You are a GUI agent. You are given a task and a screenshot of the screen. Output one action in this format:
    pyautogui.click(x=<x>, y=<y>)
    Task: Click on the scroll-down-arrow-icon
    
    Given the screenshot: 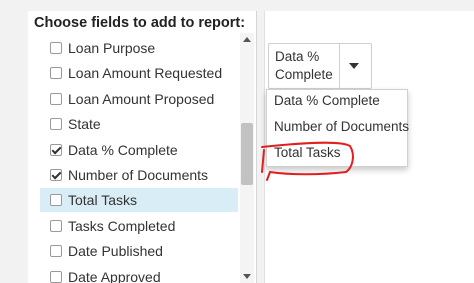 What is the action you would take?
    pyautogui.click(x=247, y=276)
    